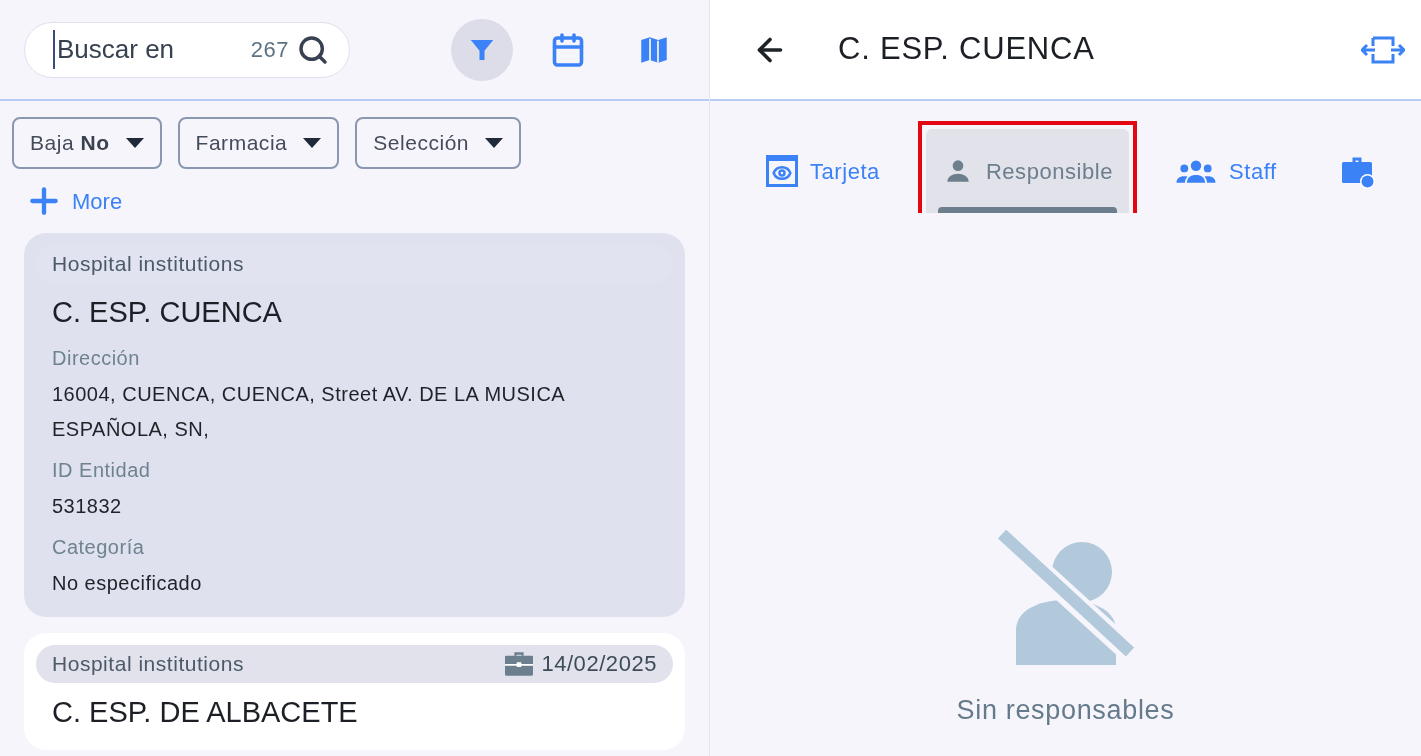 The width and height of the screenshot is (1421, 756). What do you see at coordinates (87, 143) in the screenshot?
I see `filter-dropdown: Baja No` at bounding box center [87, 143].